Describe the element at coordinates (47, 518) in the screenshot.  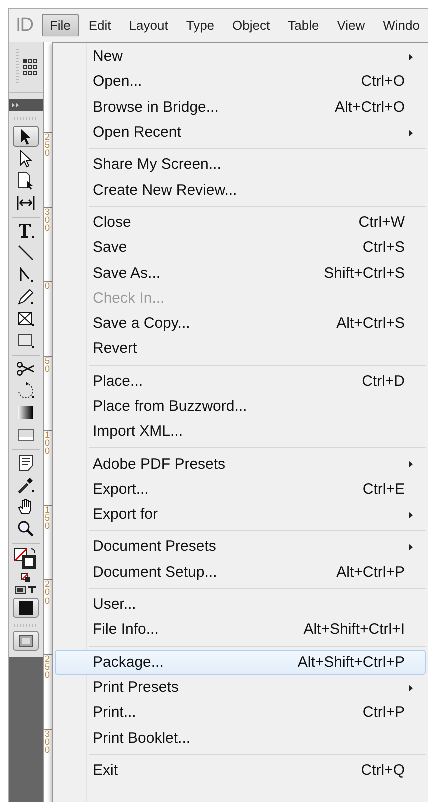
I see `ruler-label: 150` at that location.